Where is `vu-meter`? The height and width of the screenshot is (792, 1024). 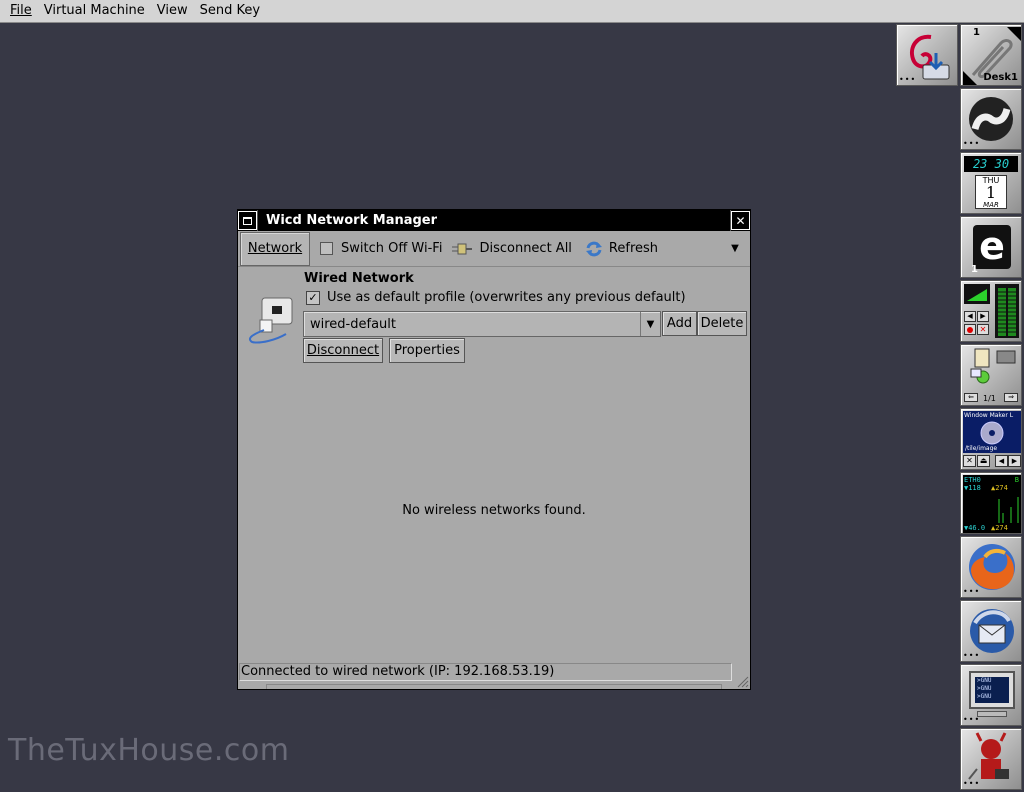 vu-meter is located at coordinates (1007, 311).